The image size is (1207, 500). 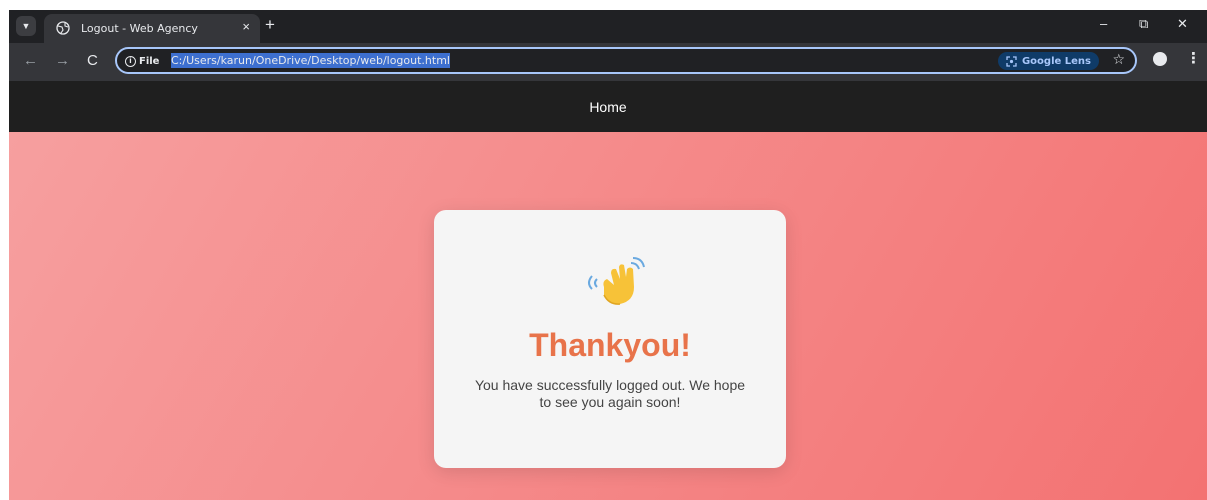 What do you see at coordinates (139, 28) in the screenshot?
I see `tab-title: Logout - Web Agency` at bounding box center [139, 28].